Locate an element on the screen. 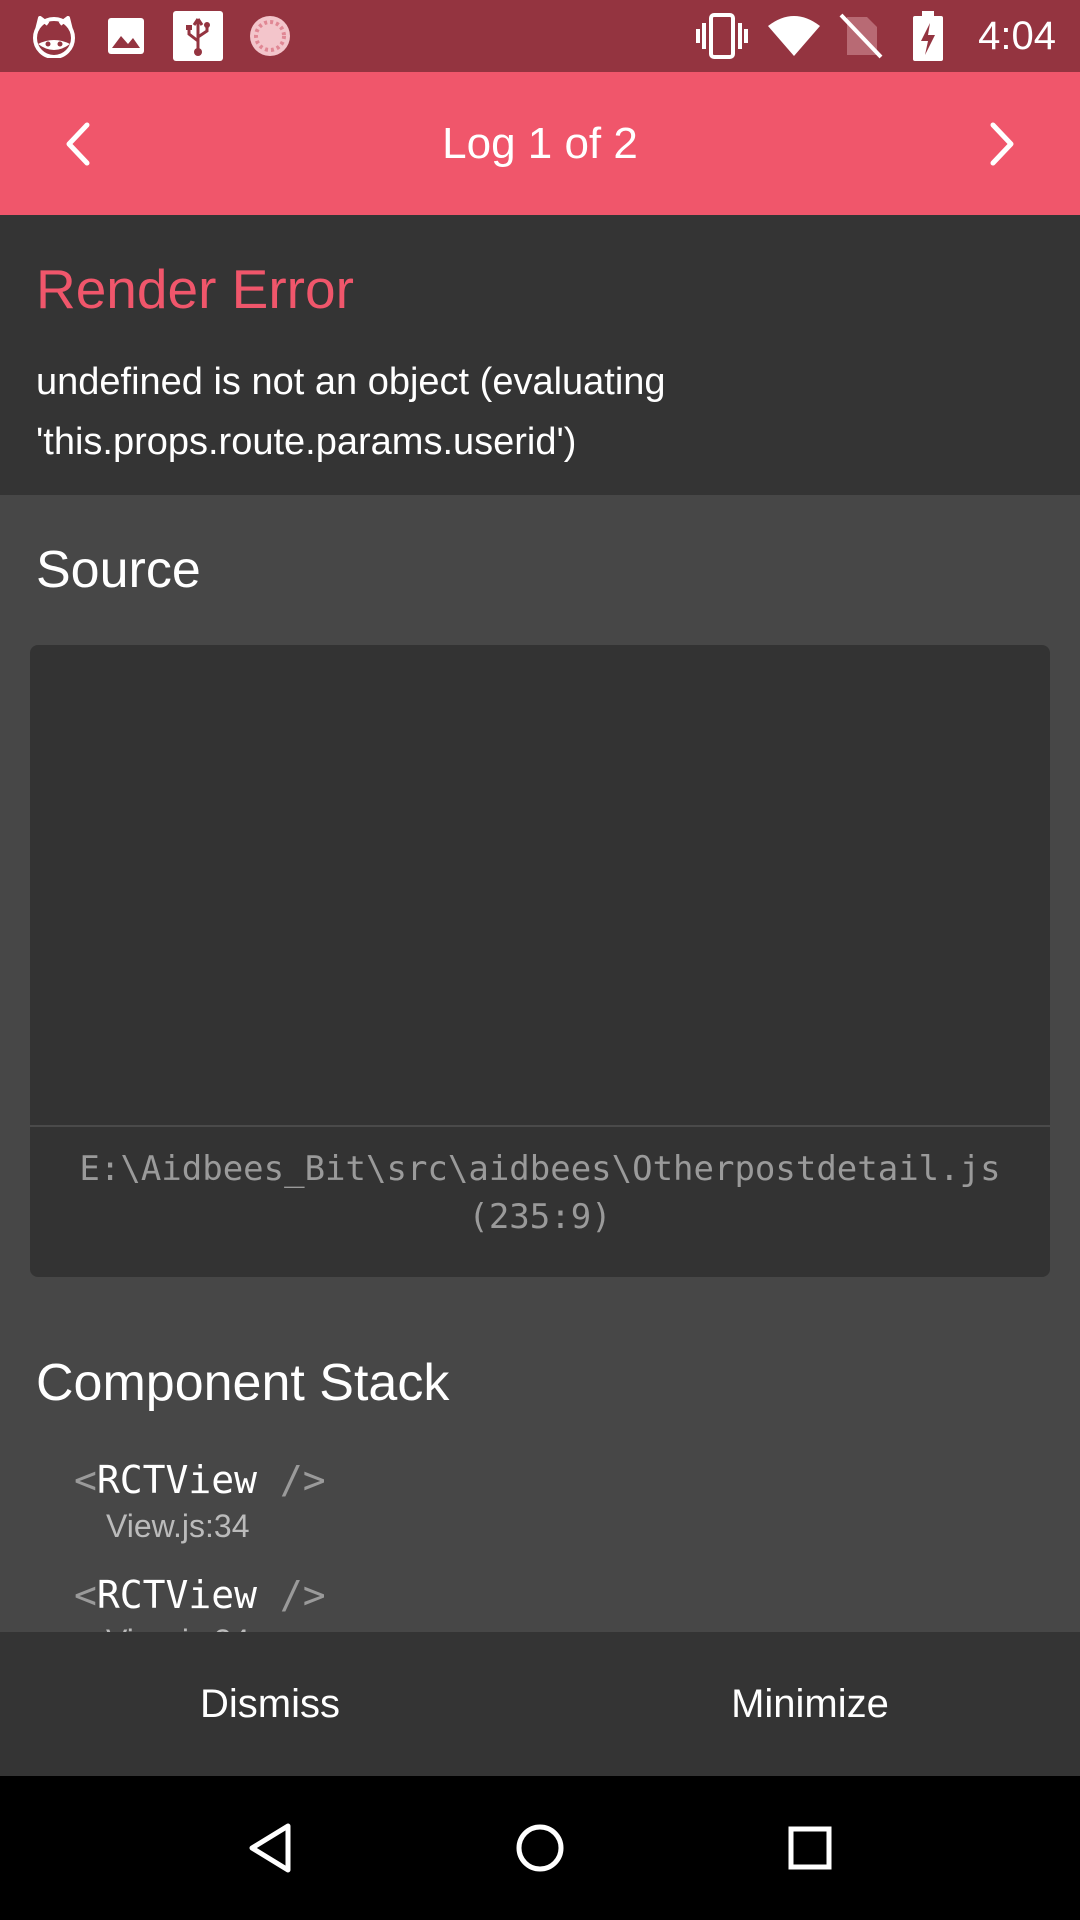  battery-charging-icon is located at coordinates (928, 36).